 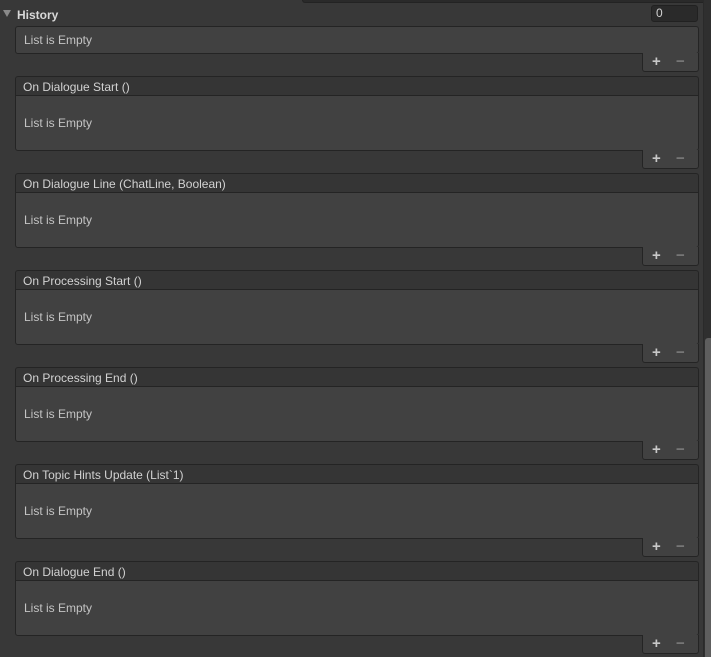 I want to click on event-title: On Processing End (), so click(x=80, y=378).